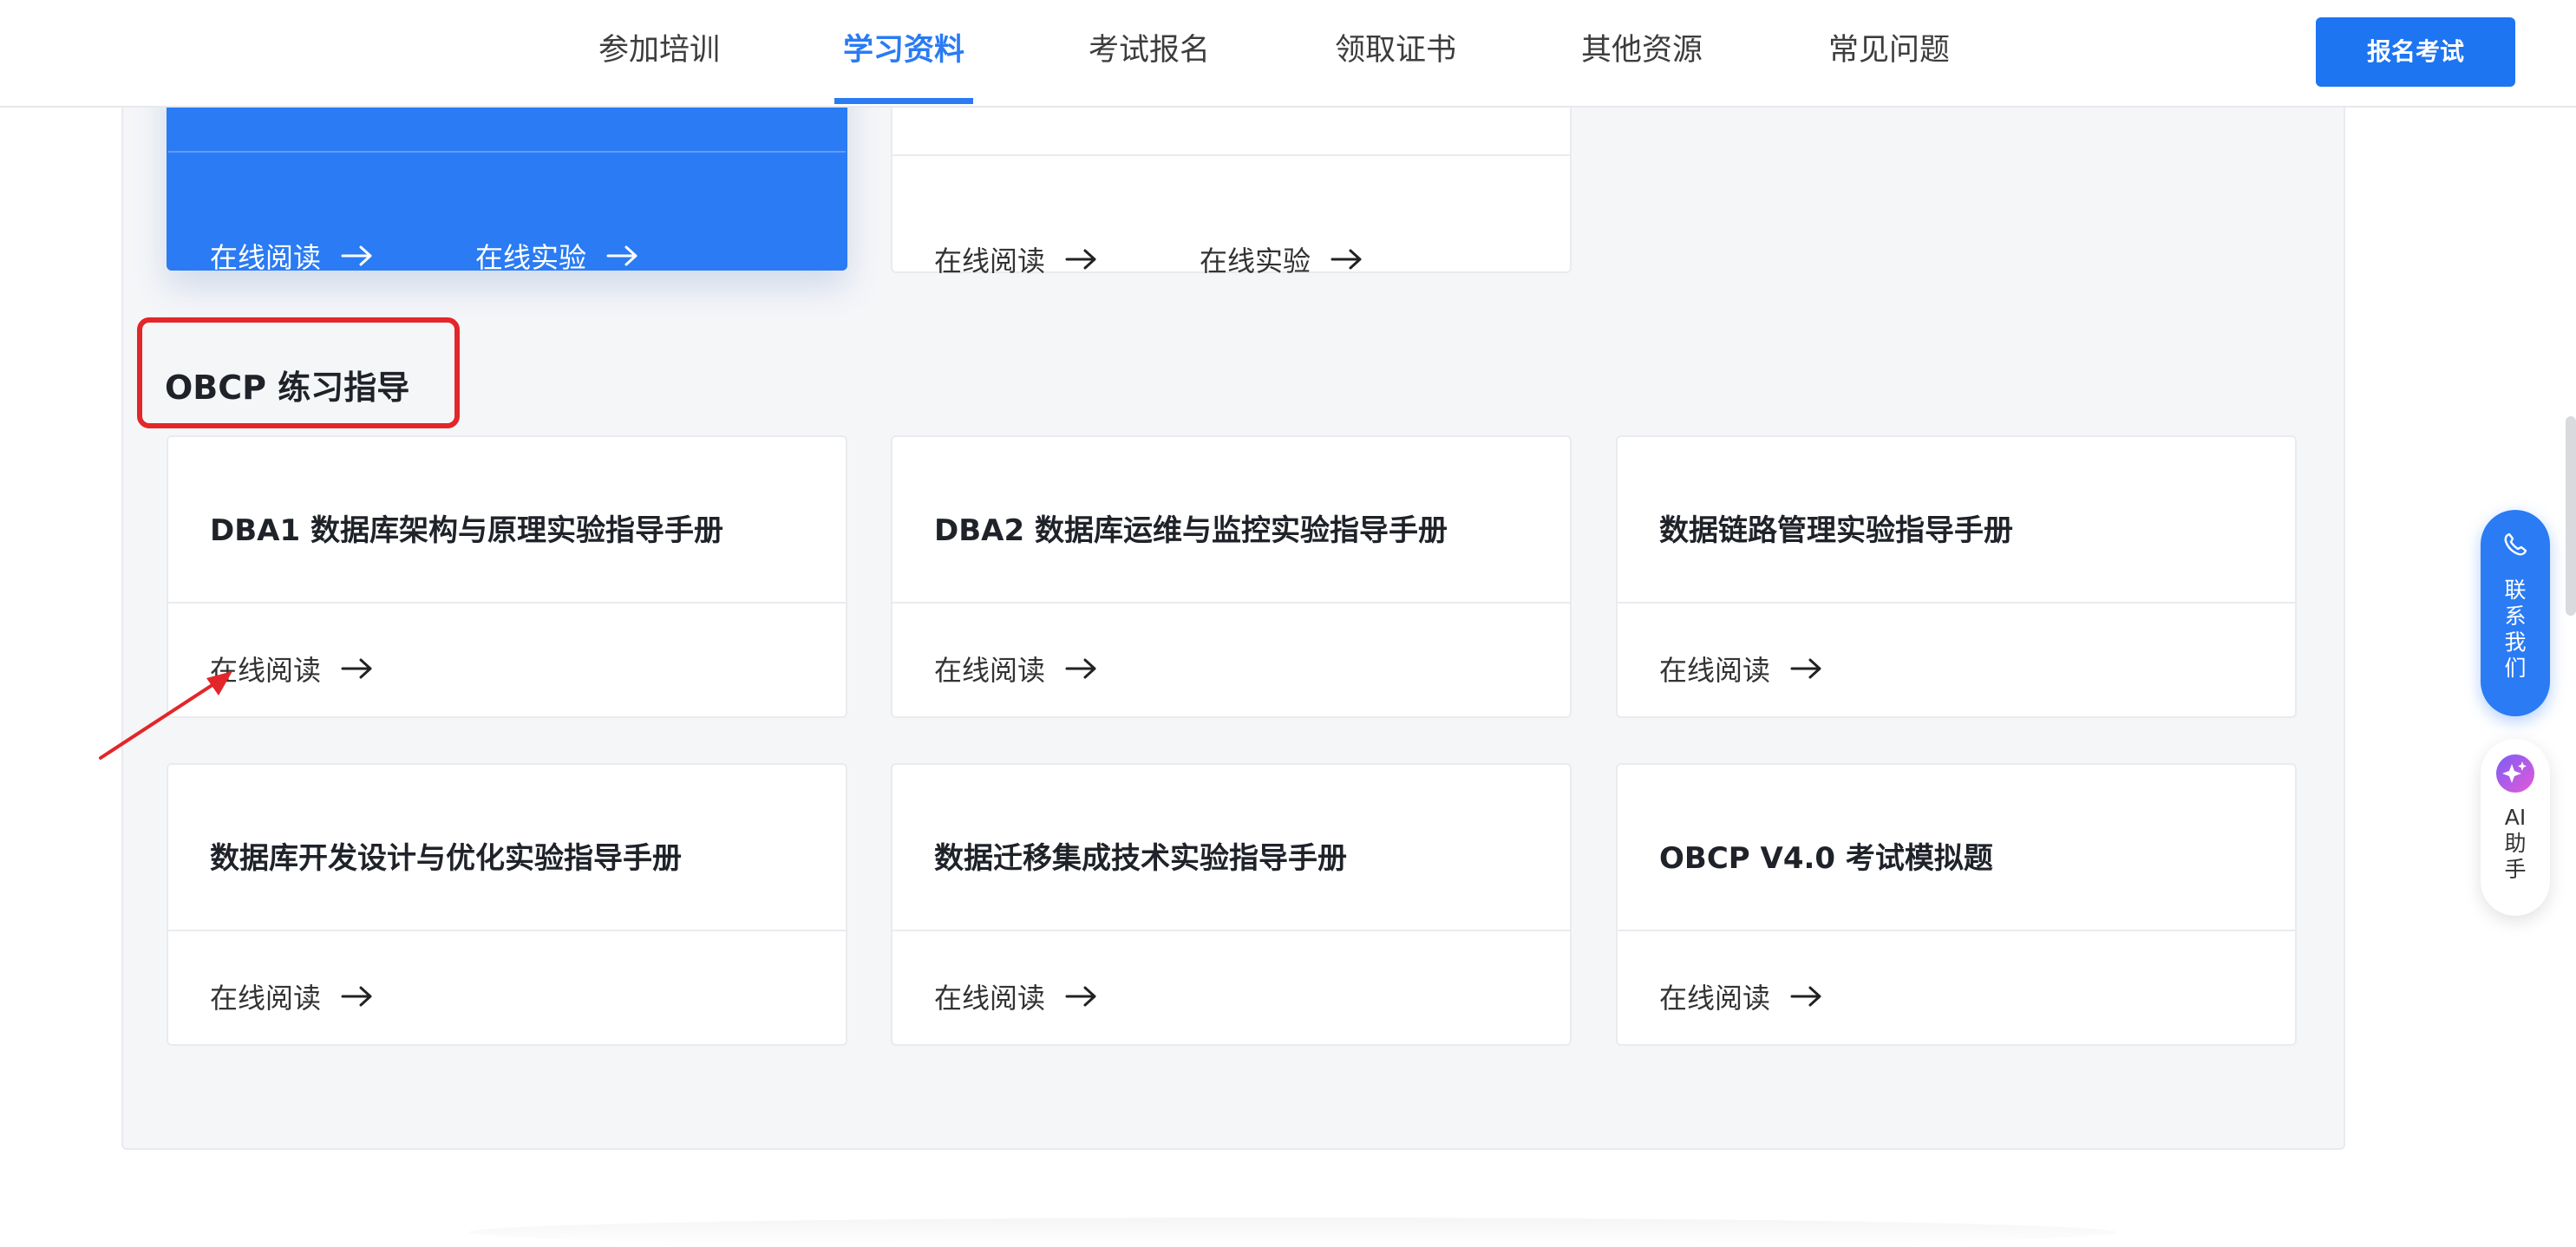 Image resolution: width=2576 pixels, height=1247 pixels. Describe the element at coordinates (466, 530) in the screenshot. I see `card-title: DBA1 数据库架构与原理实验指导手册` at that location.